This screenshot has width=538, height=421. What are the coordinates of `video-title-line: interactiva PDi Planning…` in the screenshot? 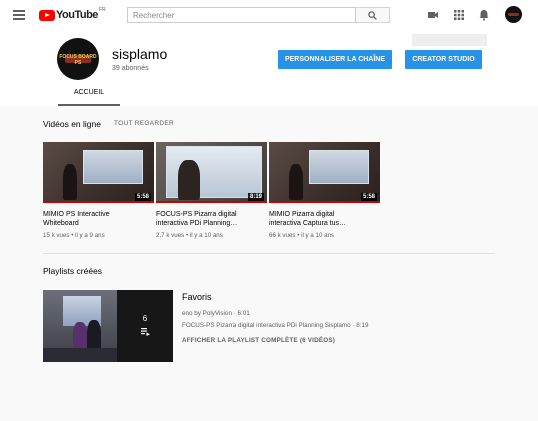 It's located at (211, 223).